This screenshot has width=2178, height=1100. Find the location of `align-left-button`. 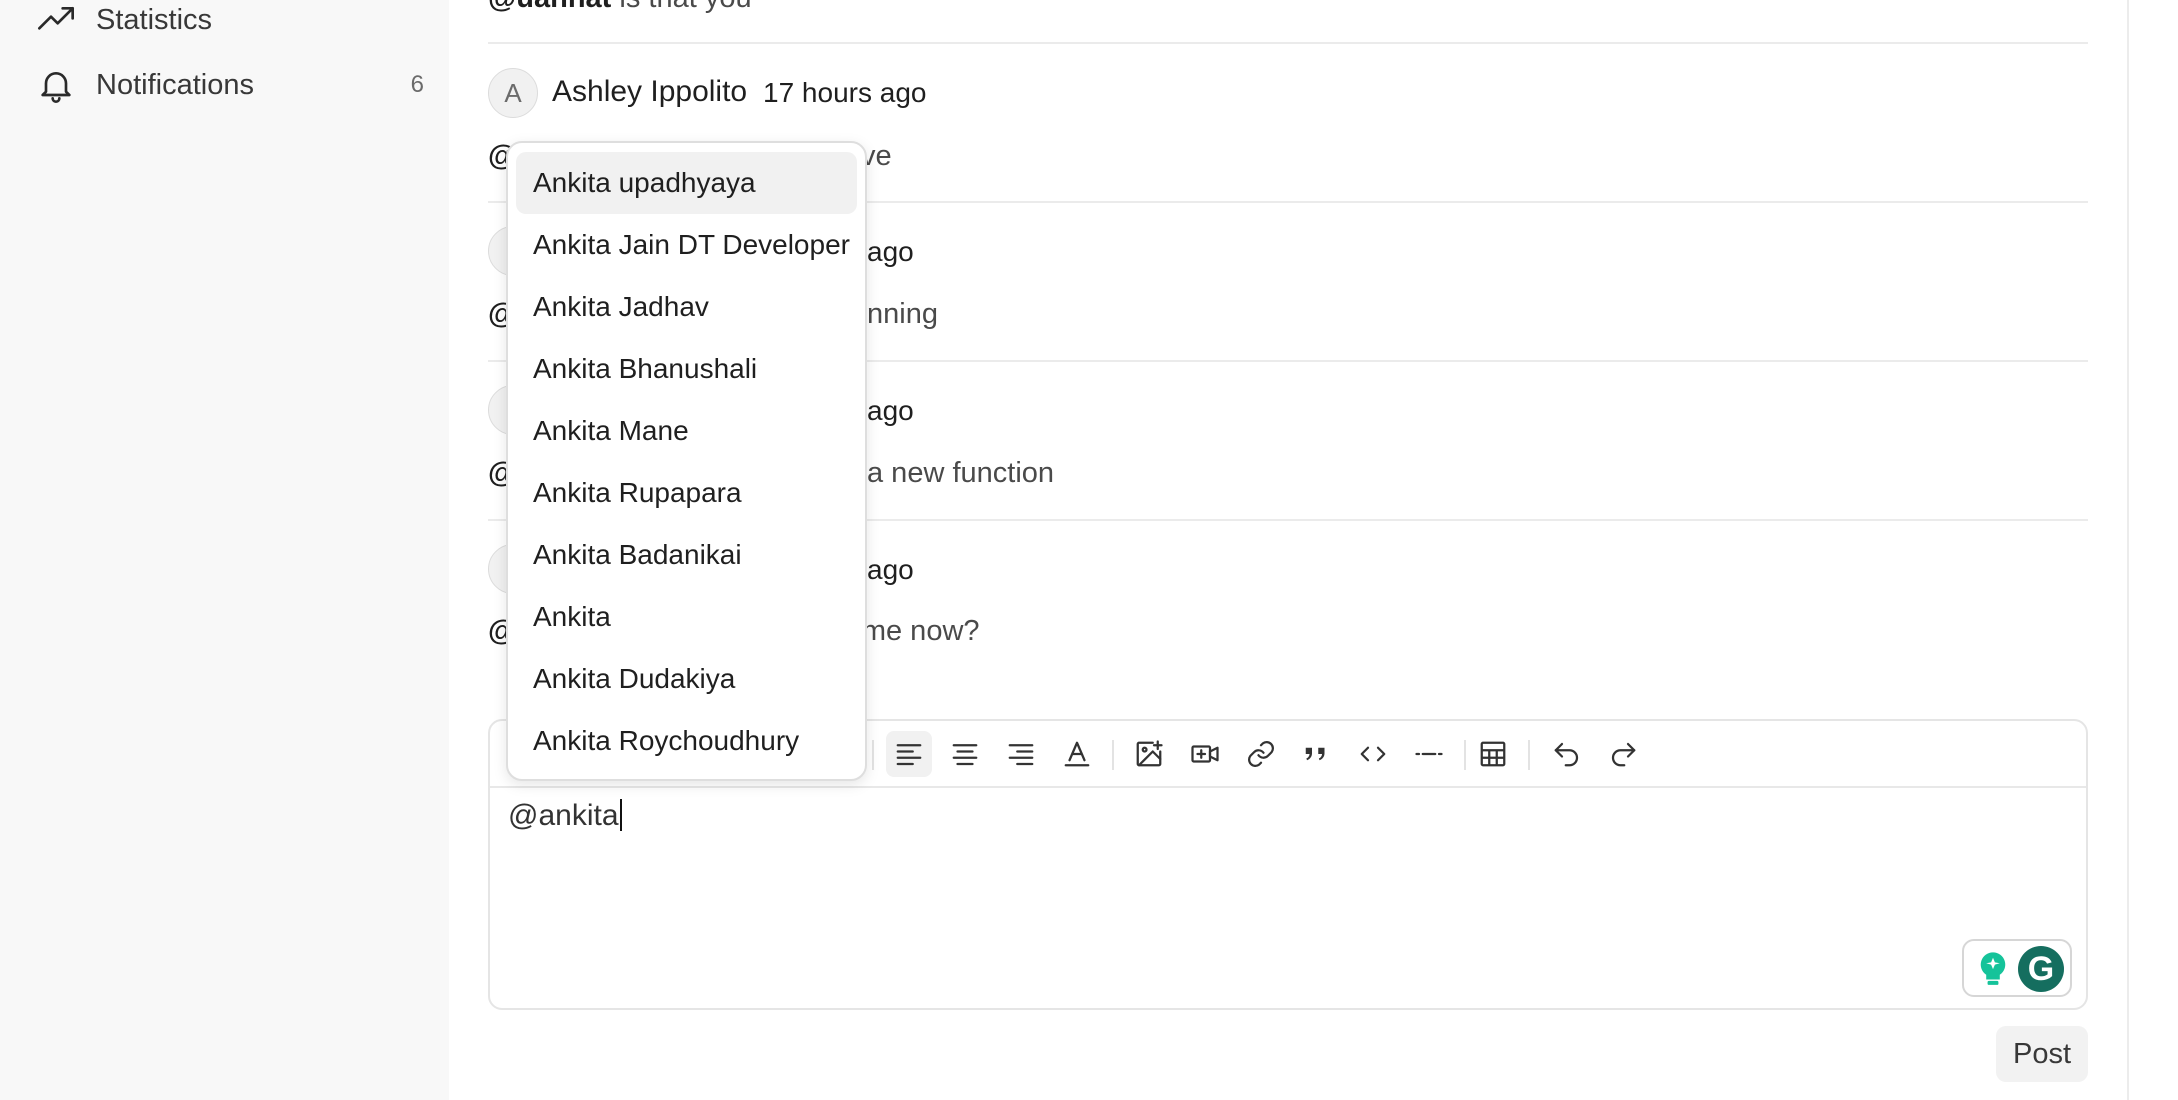

align-left-button is located at coordinates (909, 754).